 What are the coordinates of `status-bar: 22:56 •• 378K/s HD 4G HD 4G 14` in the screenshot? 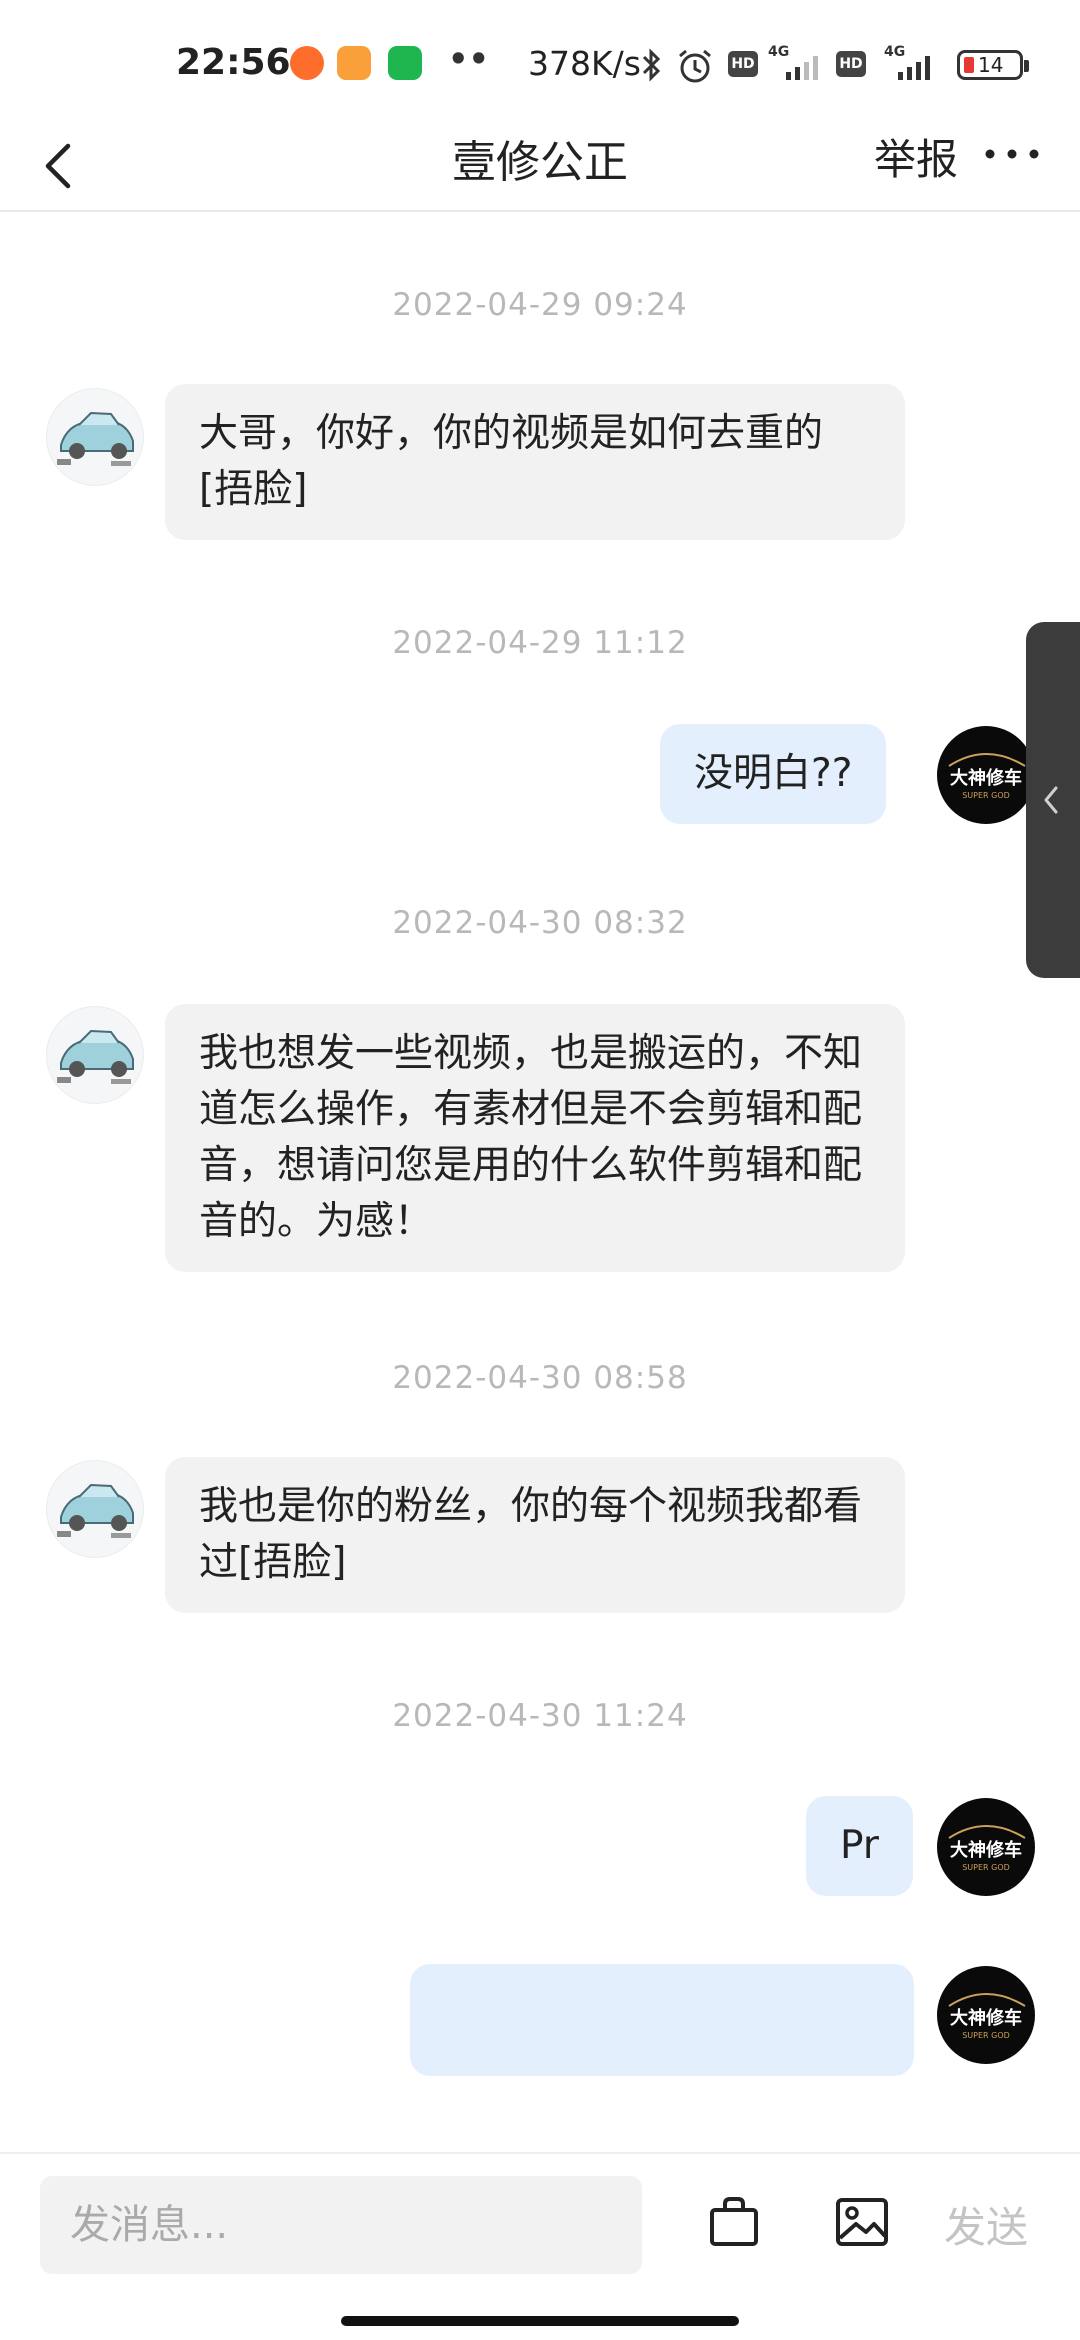 It's located at (540, 60).